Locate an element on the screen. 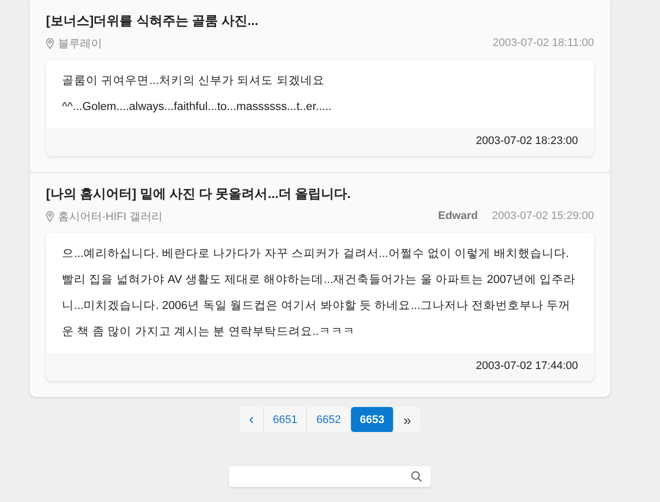 This screenshot has height=502, width=660. previous-page-button: ‹ is located at coordinates (252, 419).